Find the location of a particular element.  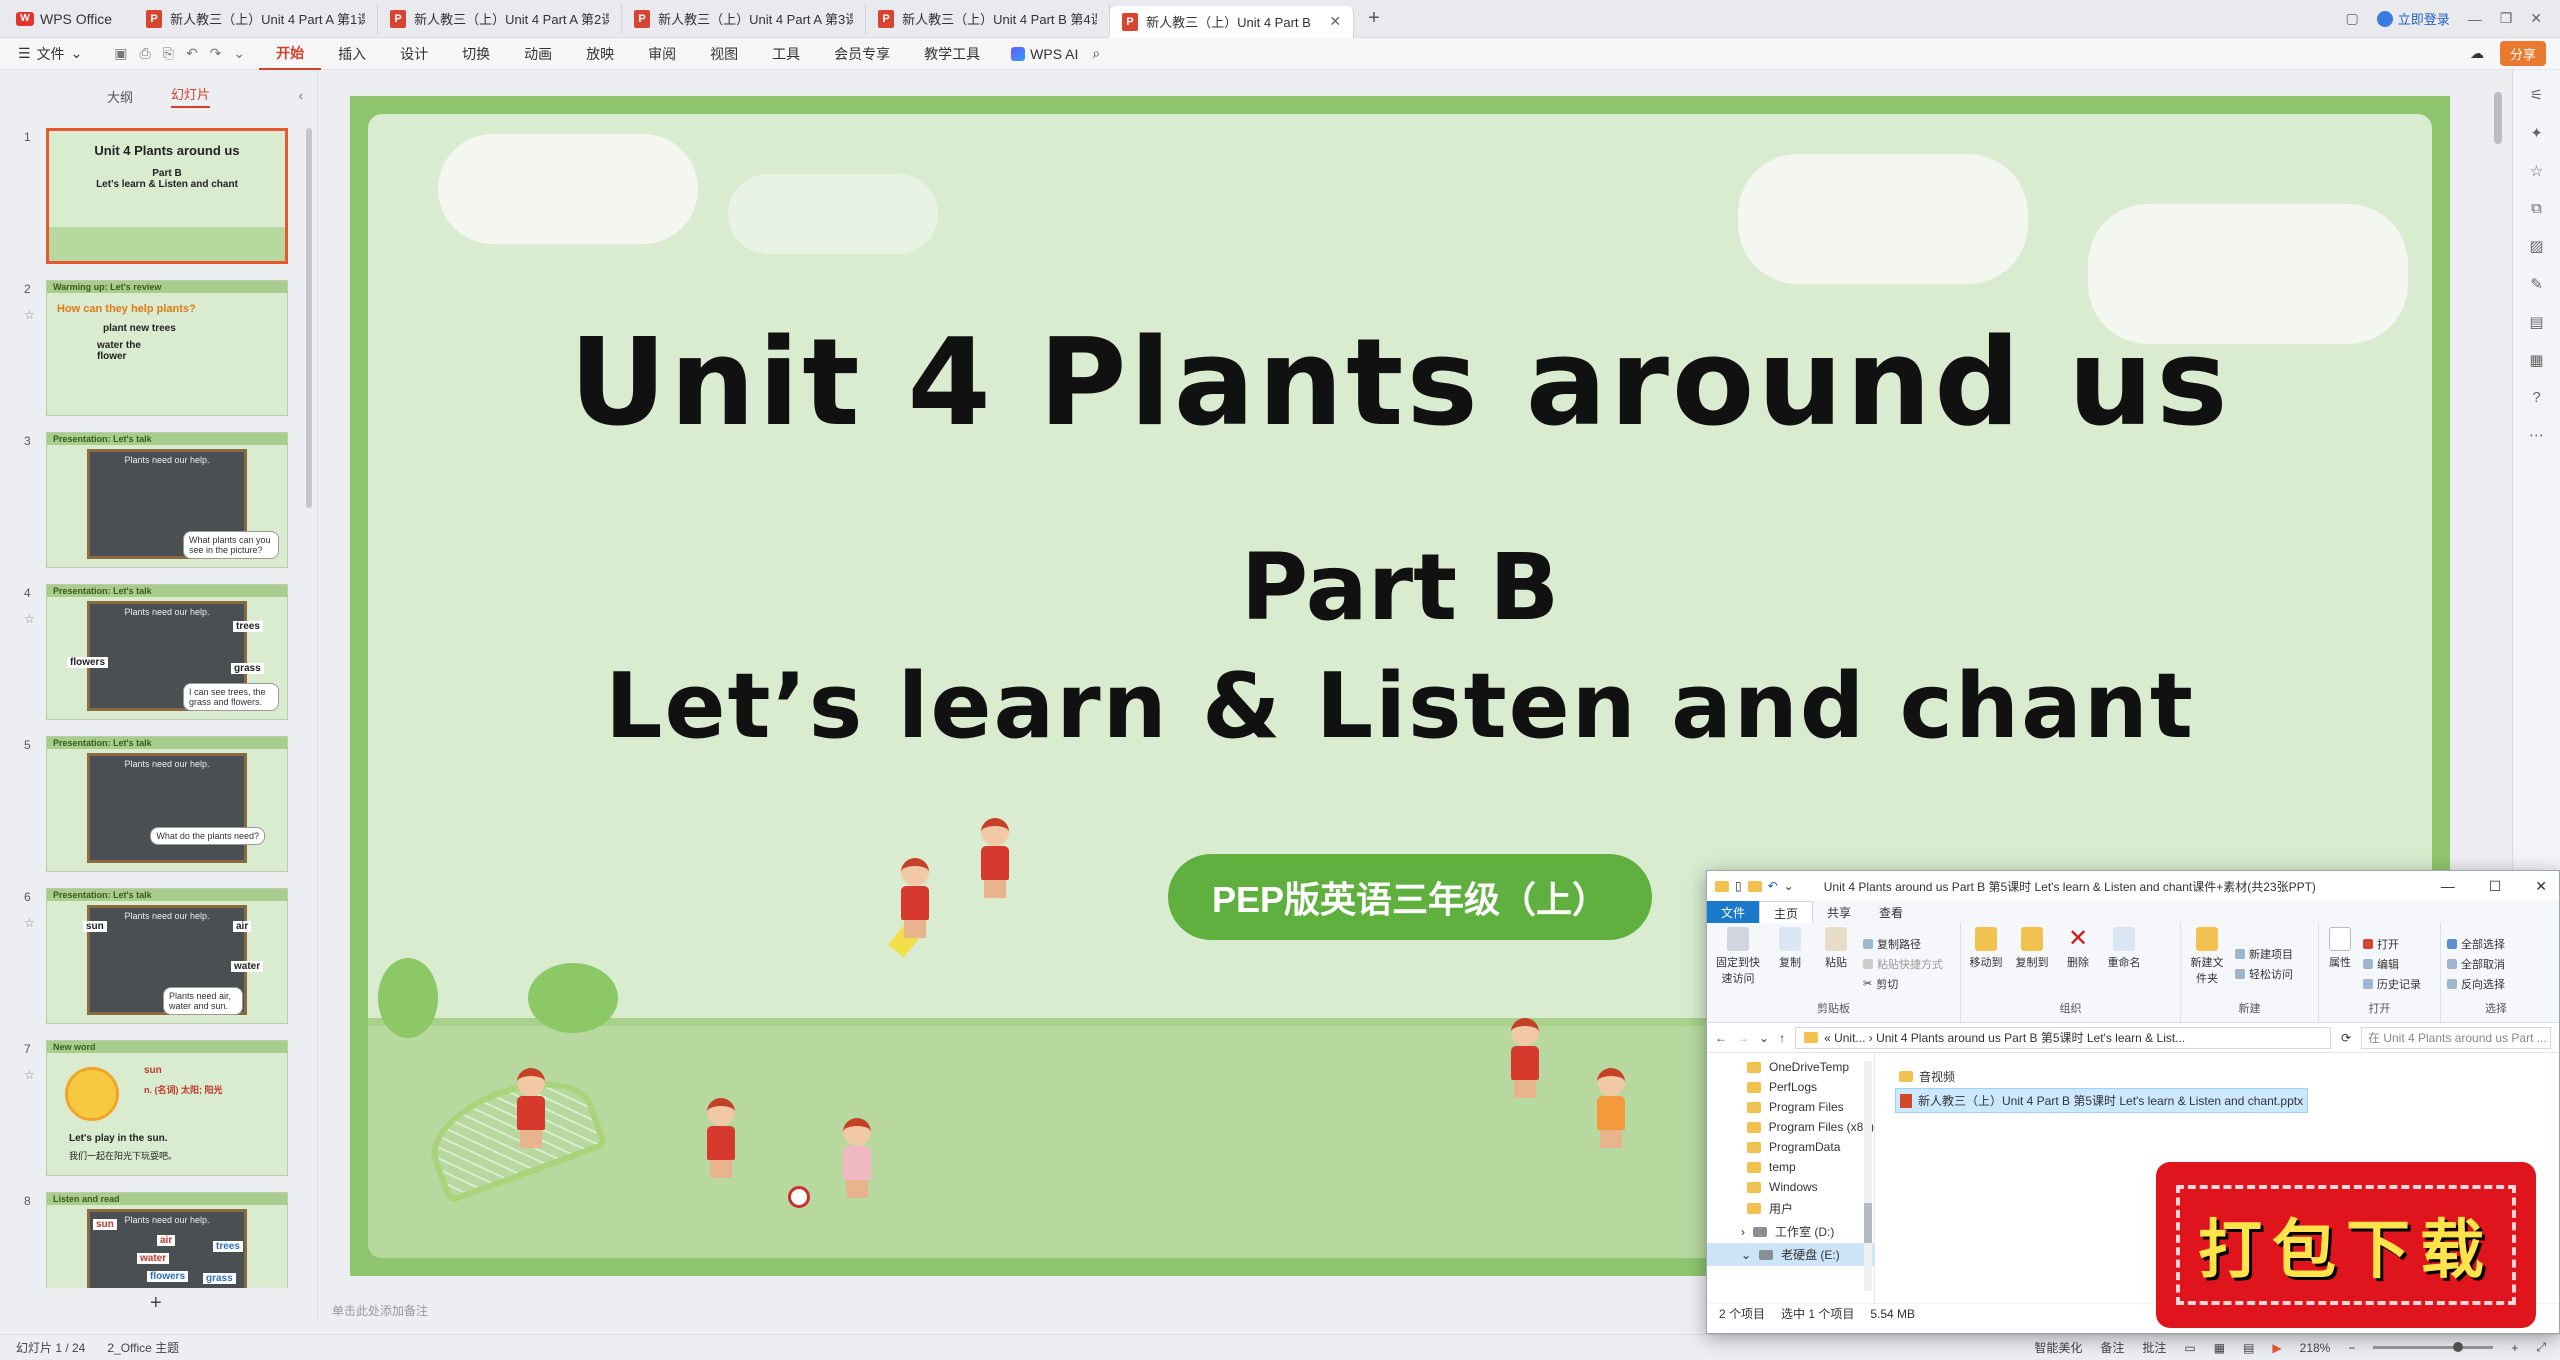

nav-scrollbar-track is located at coordinates (1868, 1176).